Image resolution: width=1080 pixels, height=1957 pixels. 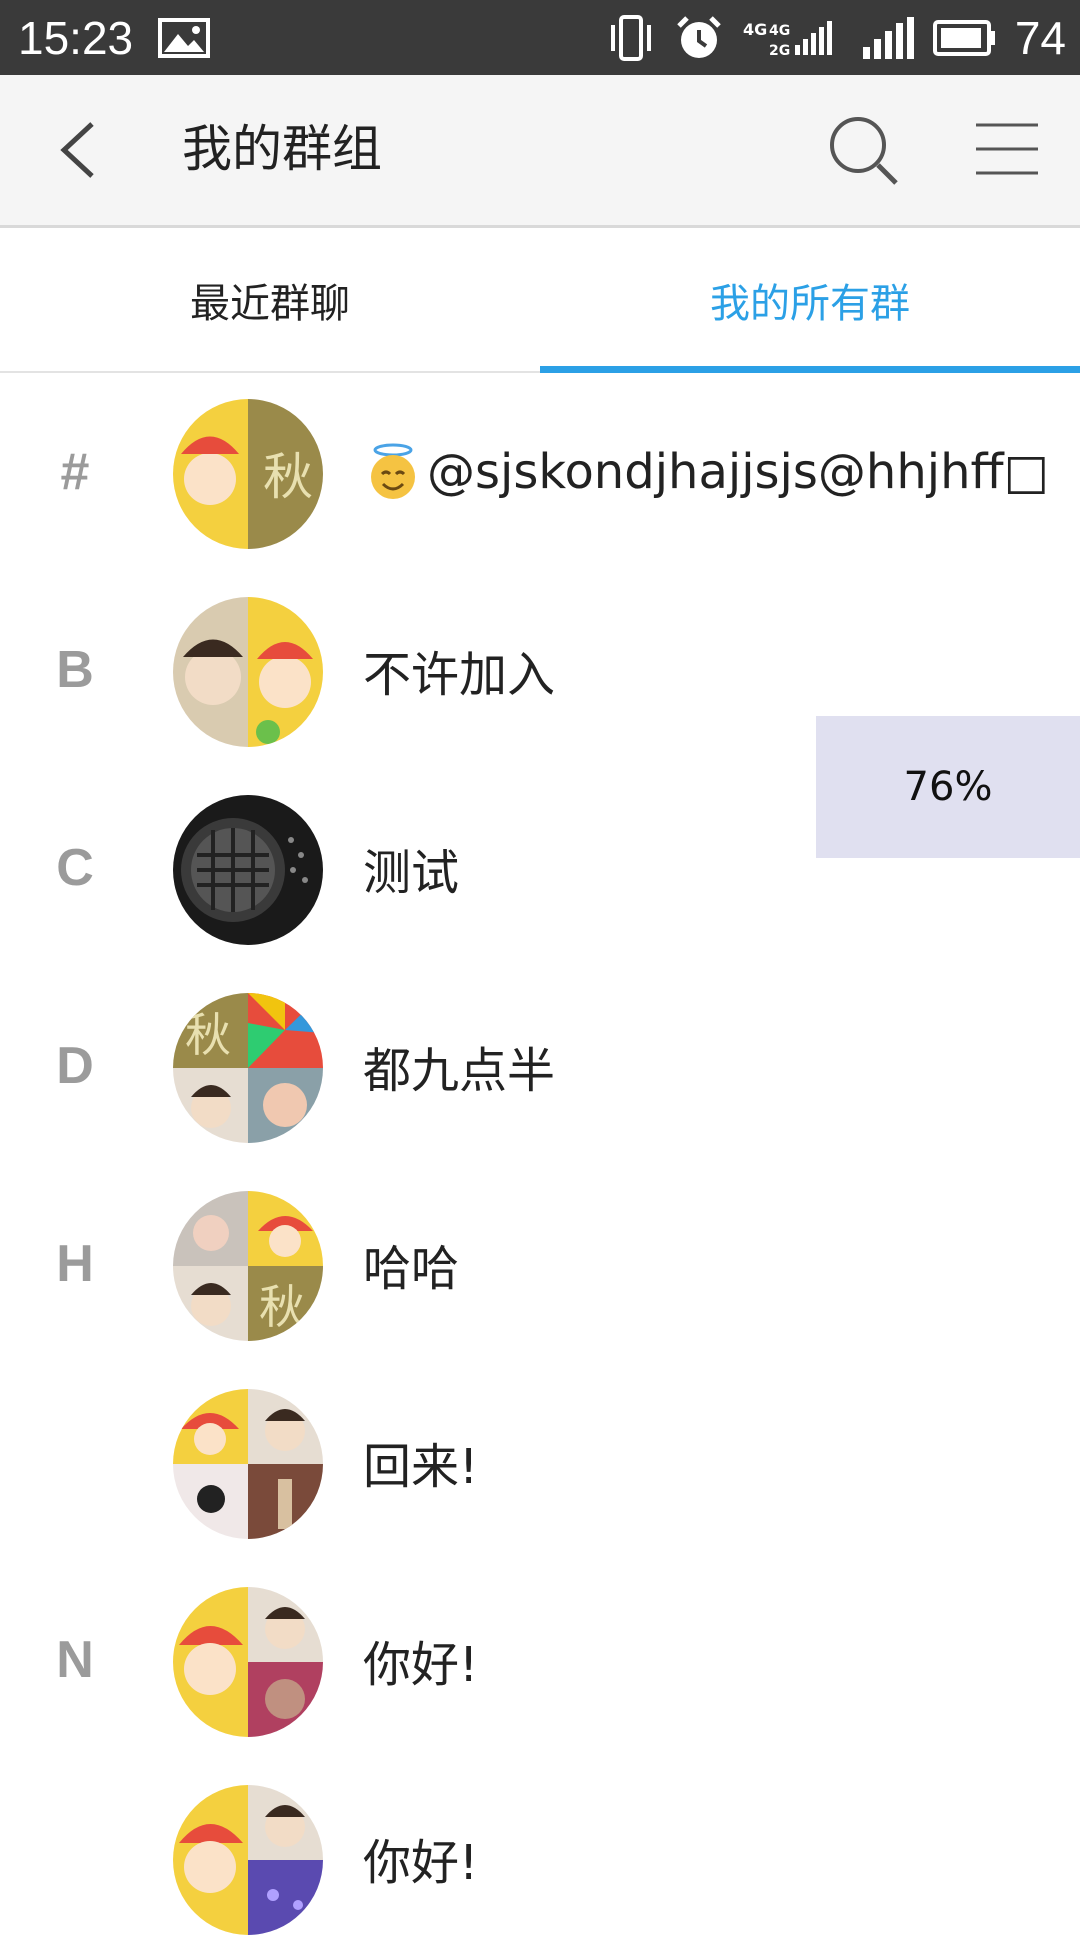 What do you see at coordinates (75, 670) in the screenshot?
I see `index-letter: B` at bounding box center [75, 670].